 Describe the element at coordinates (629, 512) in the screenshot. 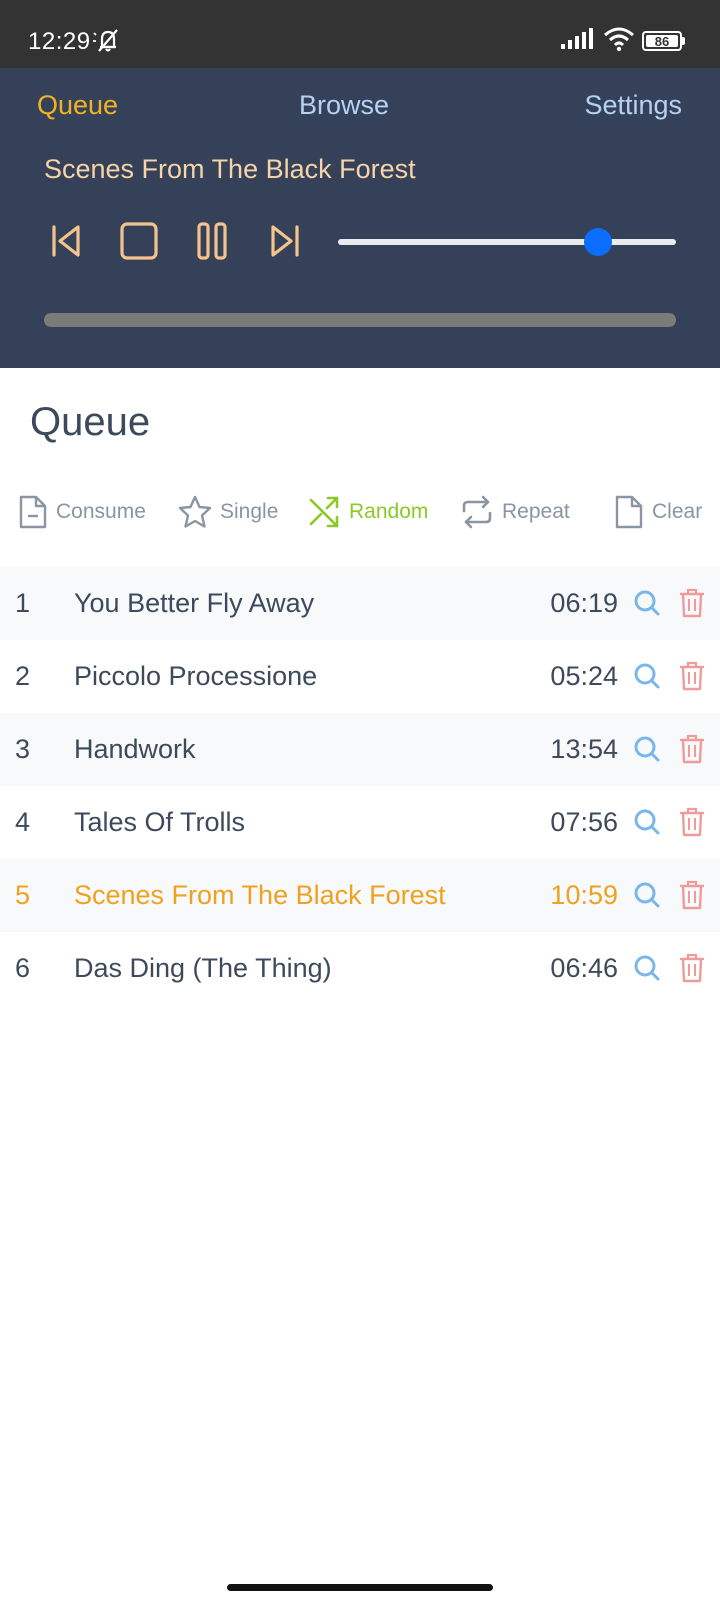

I see `file-icon` at that location.